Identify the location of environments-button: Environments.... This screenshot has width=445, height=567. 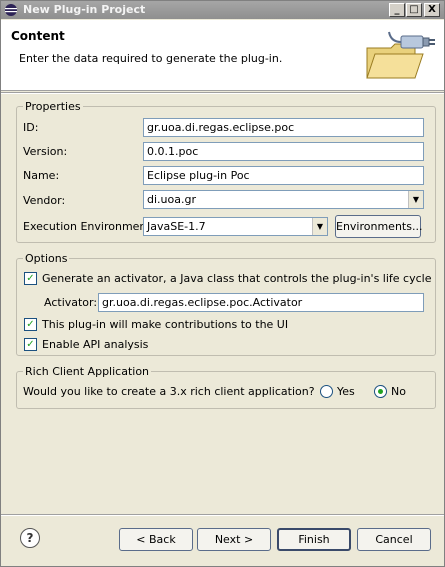
(378, 226).